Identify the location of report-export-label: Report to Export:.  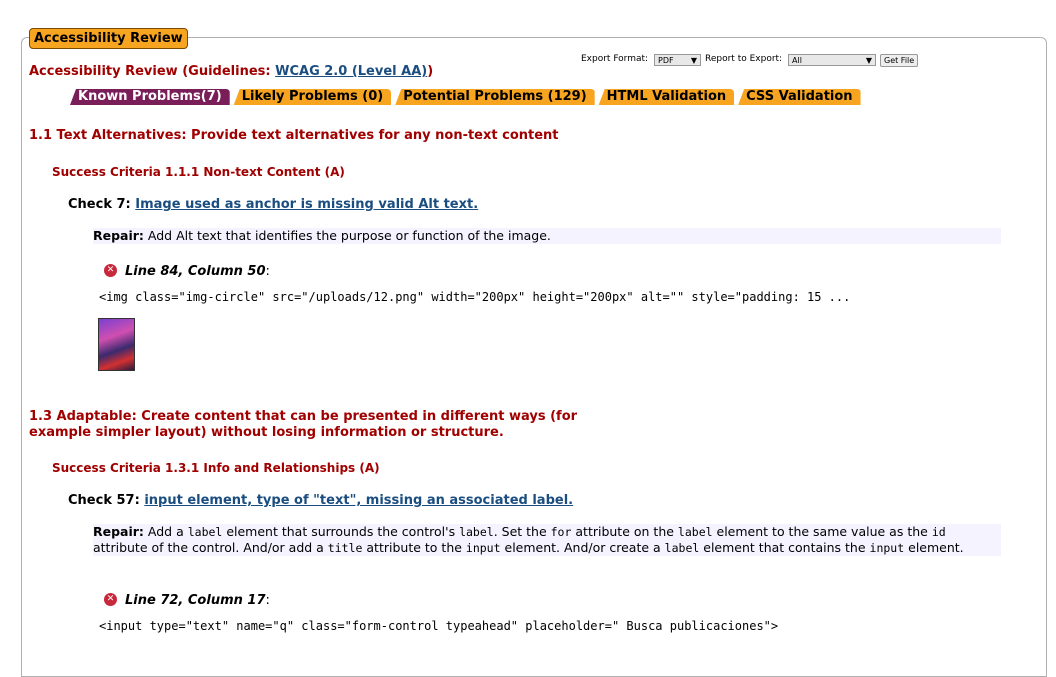
(744, 59).